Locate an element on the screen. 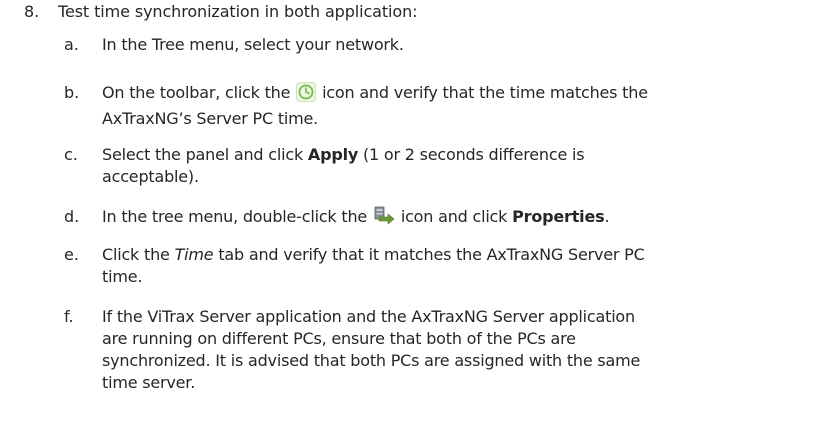  apply-label: Apply is located at coordinates (333, 154).